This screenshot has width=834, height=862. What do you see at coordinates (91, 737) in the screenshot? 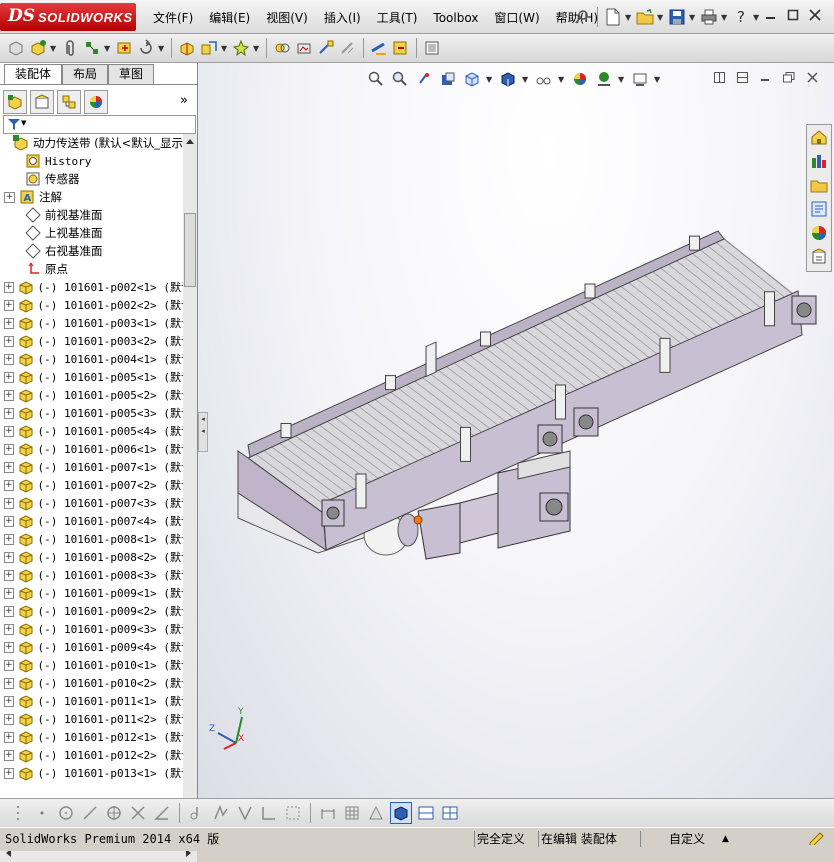
I see `tree-item: + (-) 101601-p012<1> (默认` at bounding box center [91, 737].